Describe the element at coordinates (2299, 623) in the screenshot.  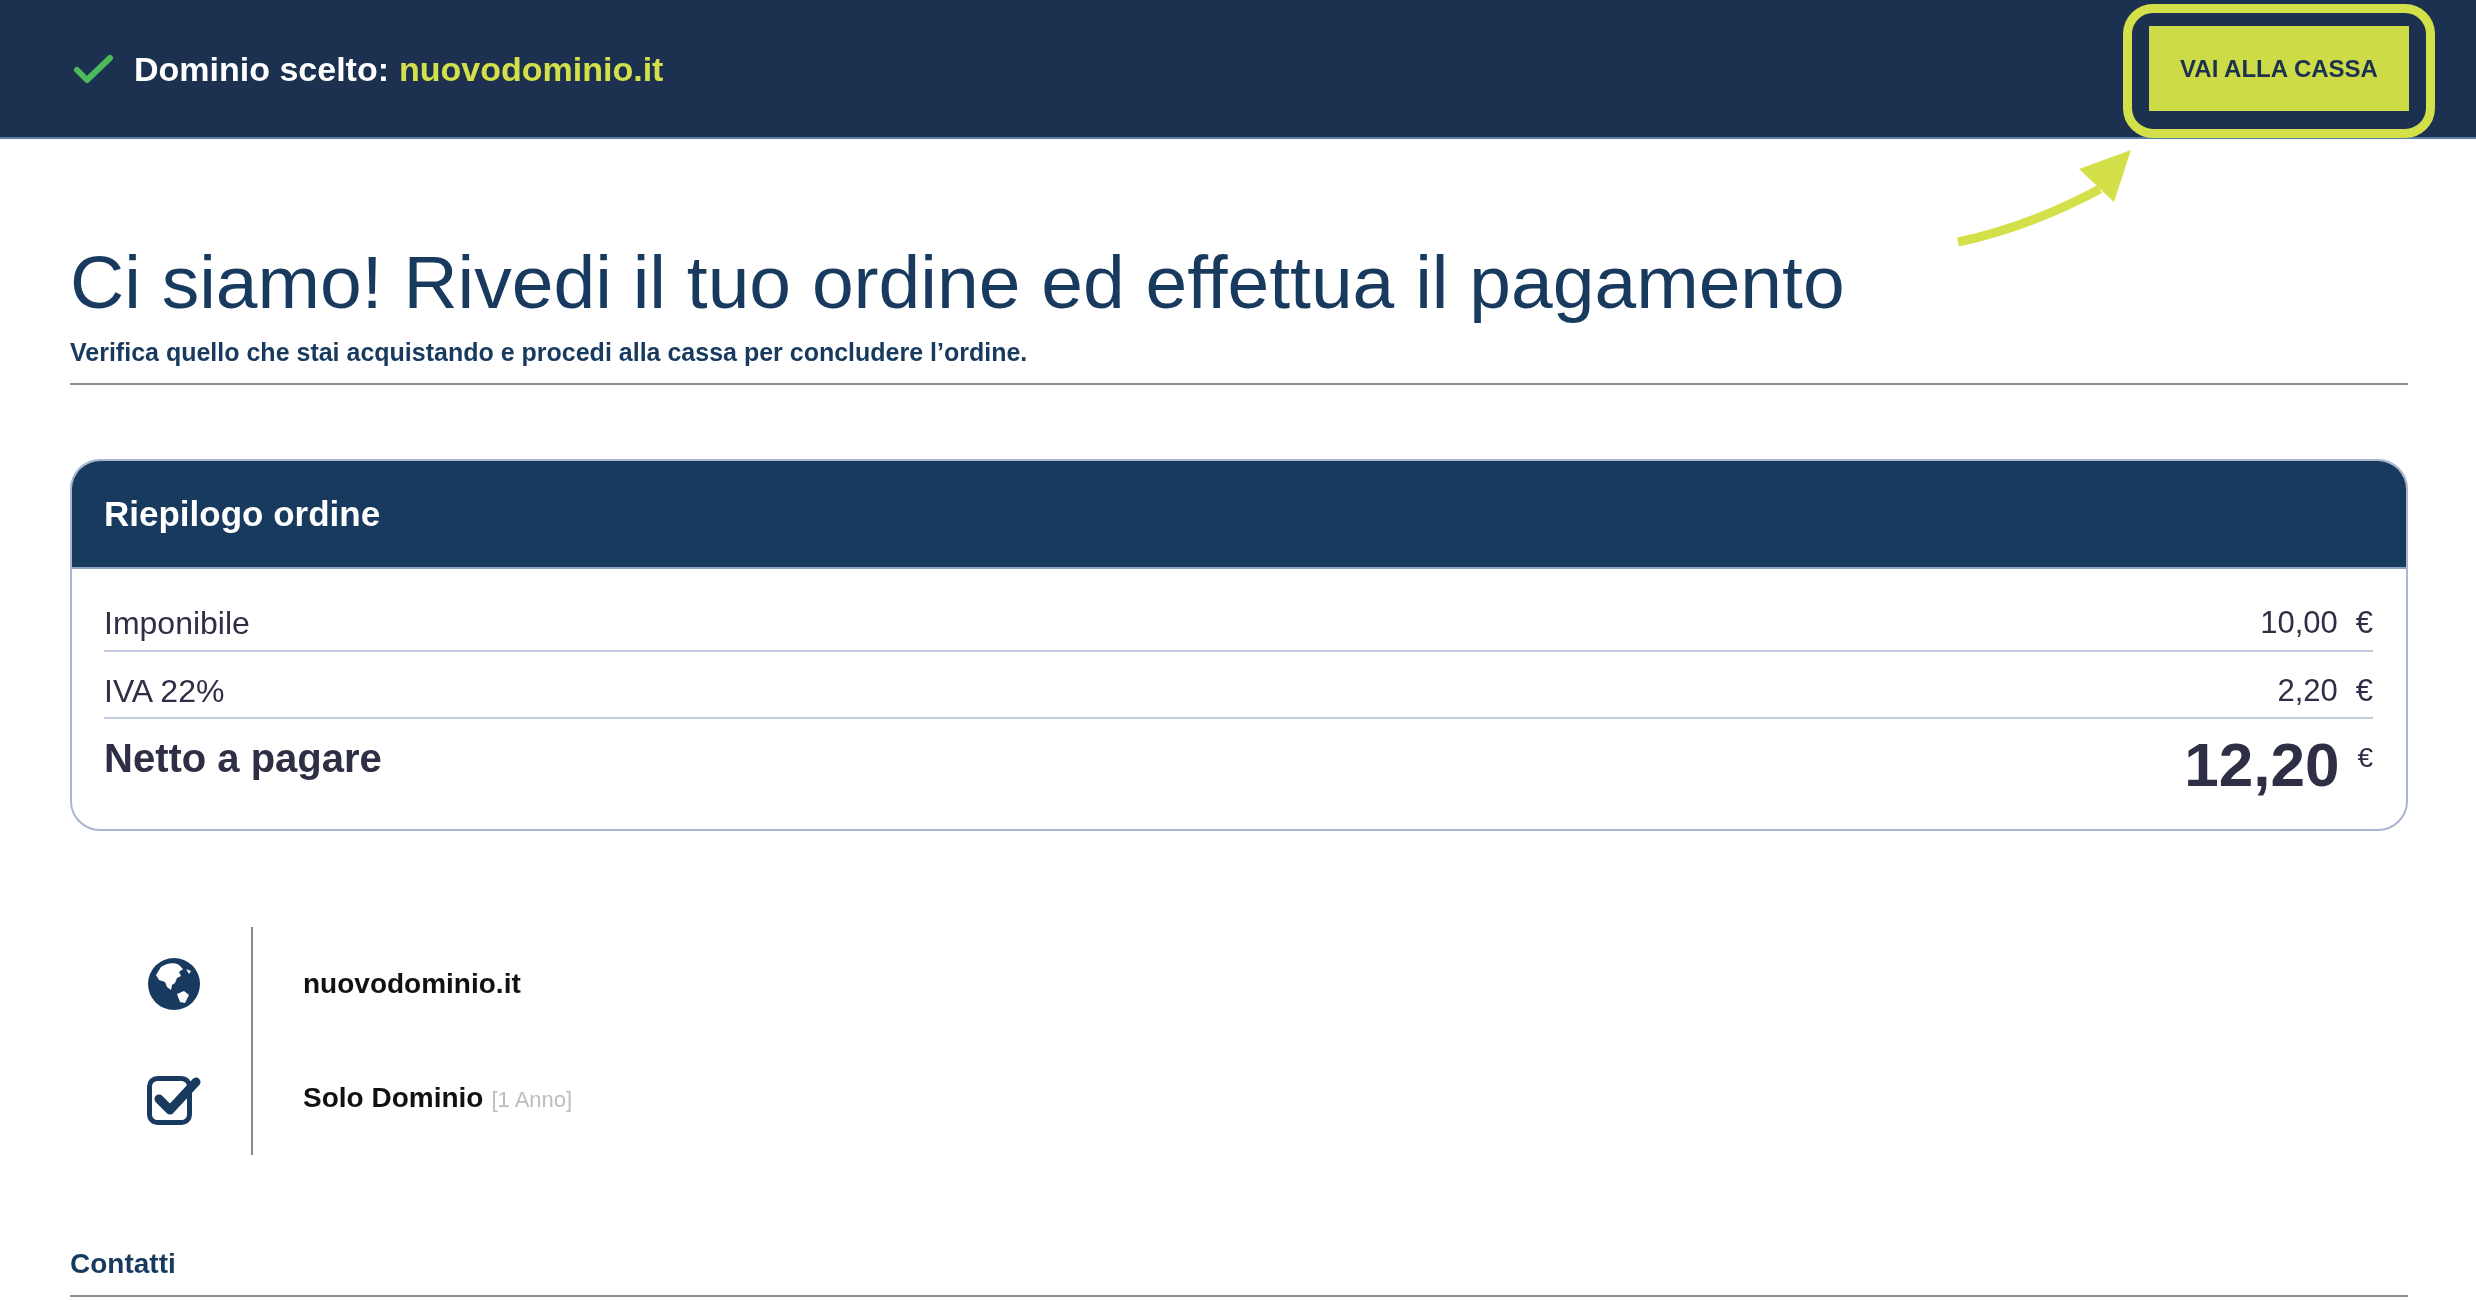
I see `summary-amount: 10,00` at that location.